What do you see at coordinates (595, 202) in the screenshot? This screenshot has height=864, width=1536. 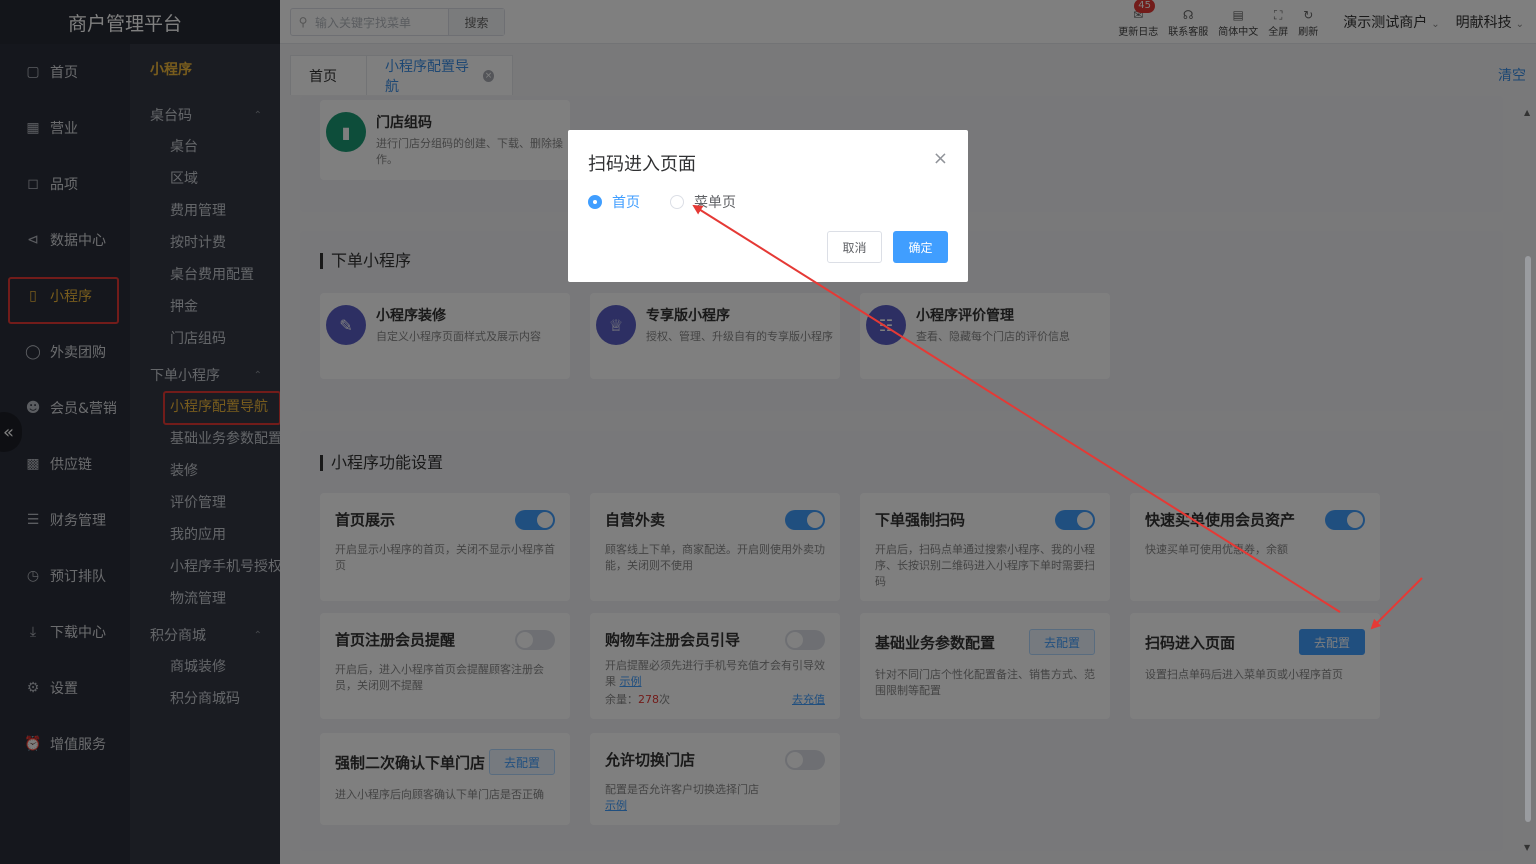 I see `radio-checked-icon` at bounding box center [595, 202].